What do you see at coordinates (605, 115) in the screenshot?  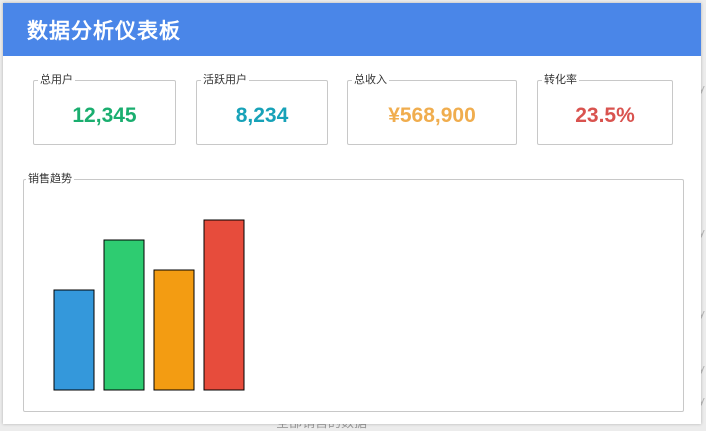 I see `stat-value-conversion: 23.5%` at bounding box center [605, 115].